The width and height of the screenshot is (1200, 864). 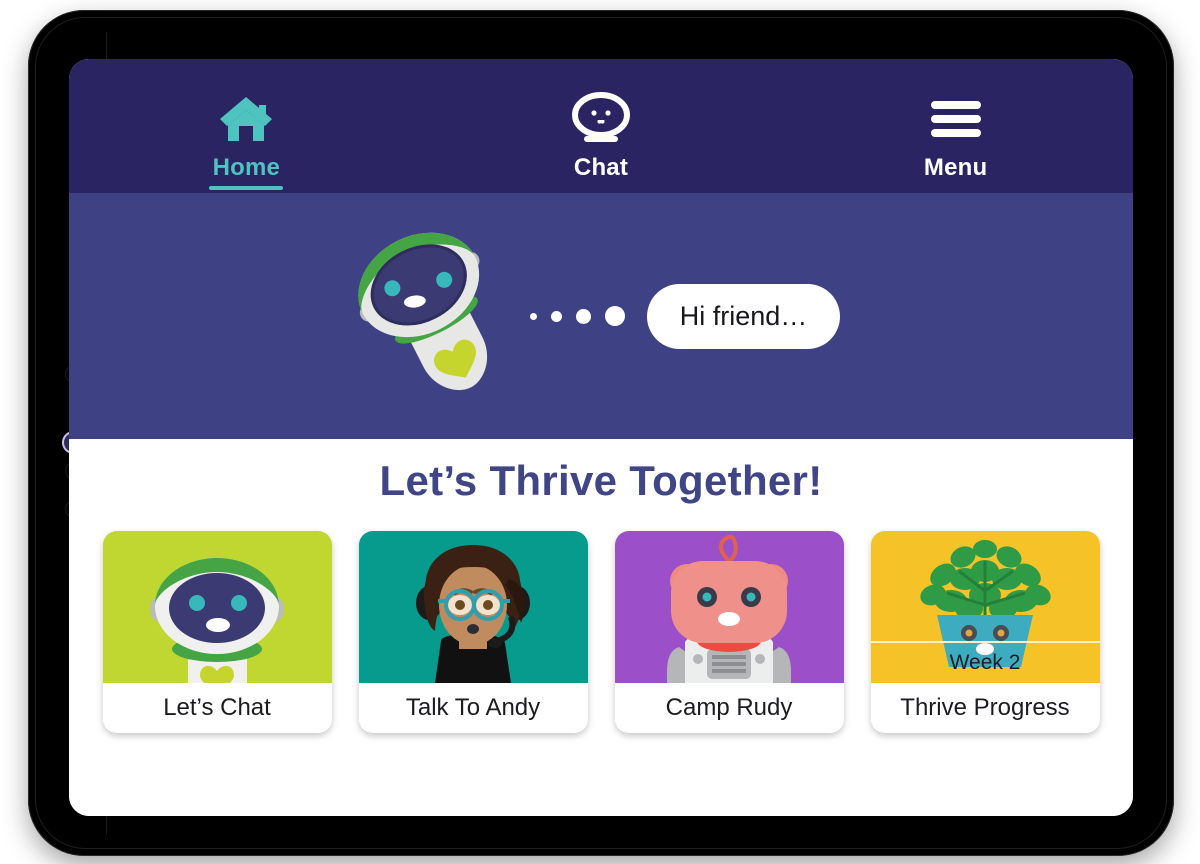 I want to click on card-label: Camp Rudy, so click(x=729, y=708).